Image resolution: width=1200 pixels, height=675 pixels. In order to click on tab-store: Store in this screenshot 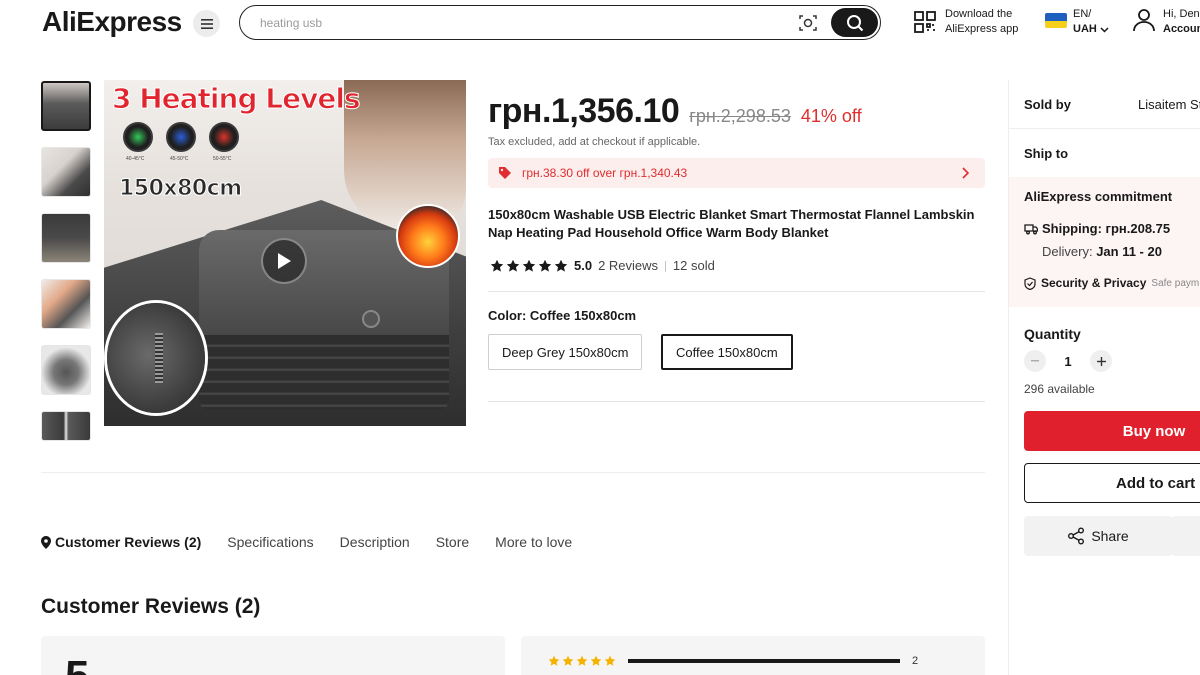, I will do `click(452, 542)`.